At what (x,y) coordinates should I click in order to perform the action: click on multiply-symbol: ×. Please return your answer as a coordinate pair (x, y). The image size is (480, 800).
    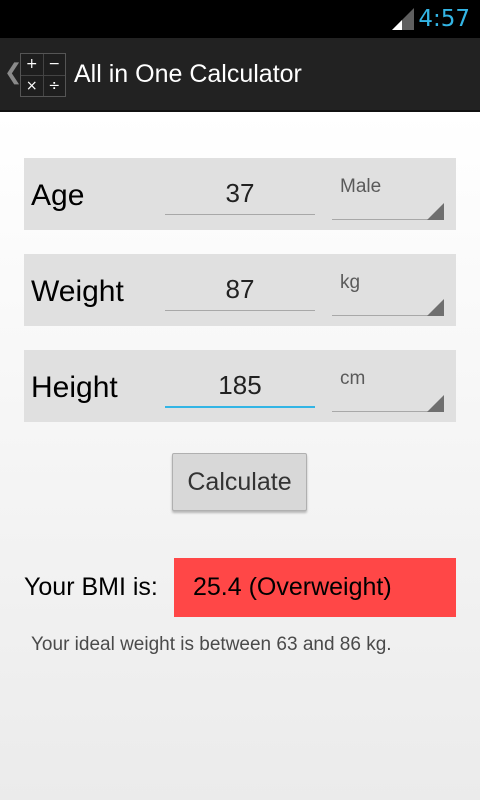
    Looking at the image, I should click on (32, 85).